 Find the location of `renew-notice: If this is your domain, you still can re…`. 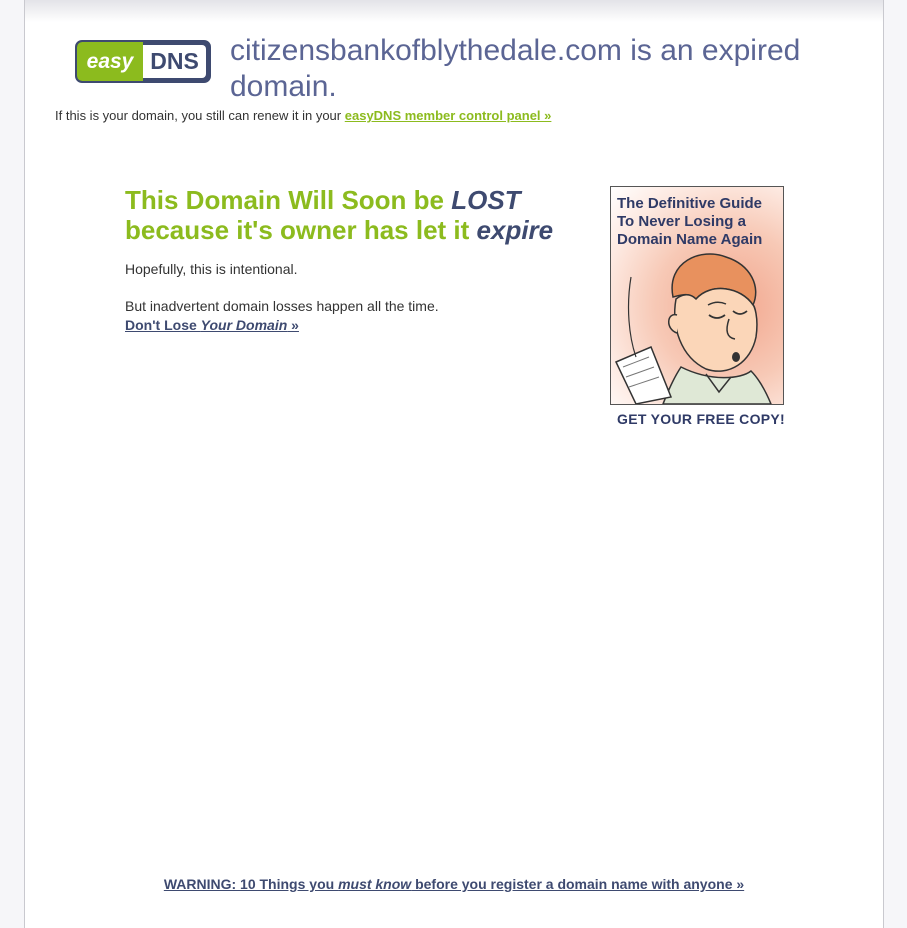

renew-notice: If this is your domain, you still can re… is located at coordinates (303, 115).